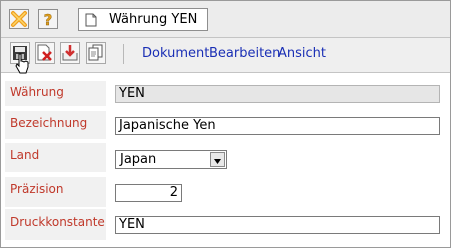 This screenshot has width=451, height=248. Describe the element at coordinates (171, 159) in the screenshot. I see `country-select: Japan` at that location.